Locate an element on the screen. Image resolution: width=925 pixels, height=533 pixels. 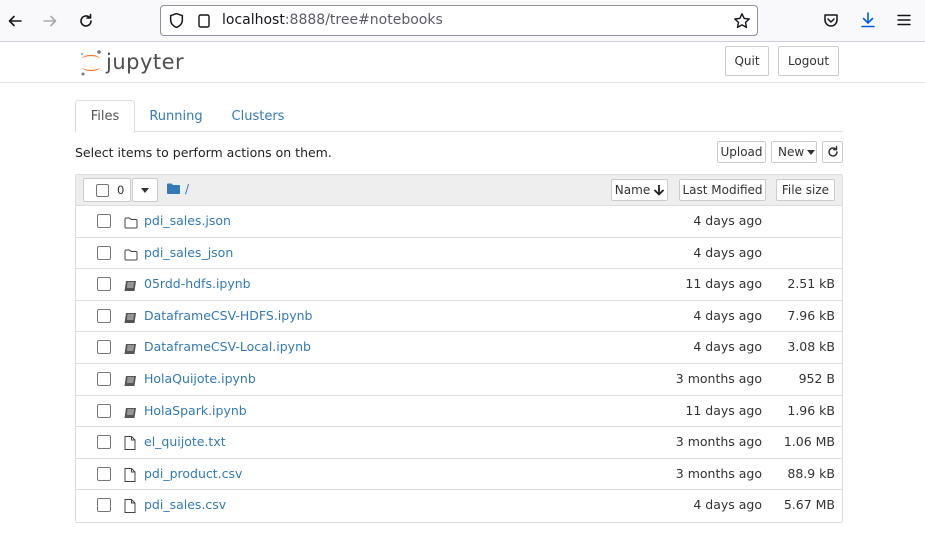
item-modified: 11 days ago is located at coordinates (723, 284).